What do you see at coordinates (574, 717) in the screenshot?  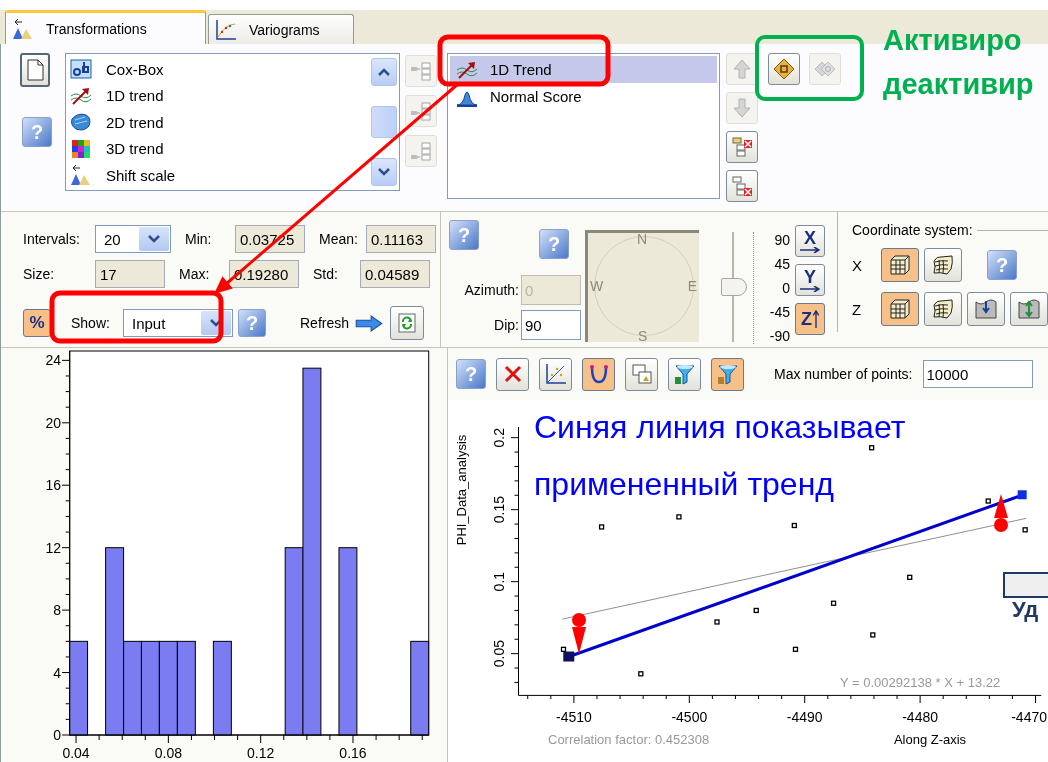 I see `axis-tick-label: -4510` at bounding box center [574, 717].